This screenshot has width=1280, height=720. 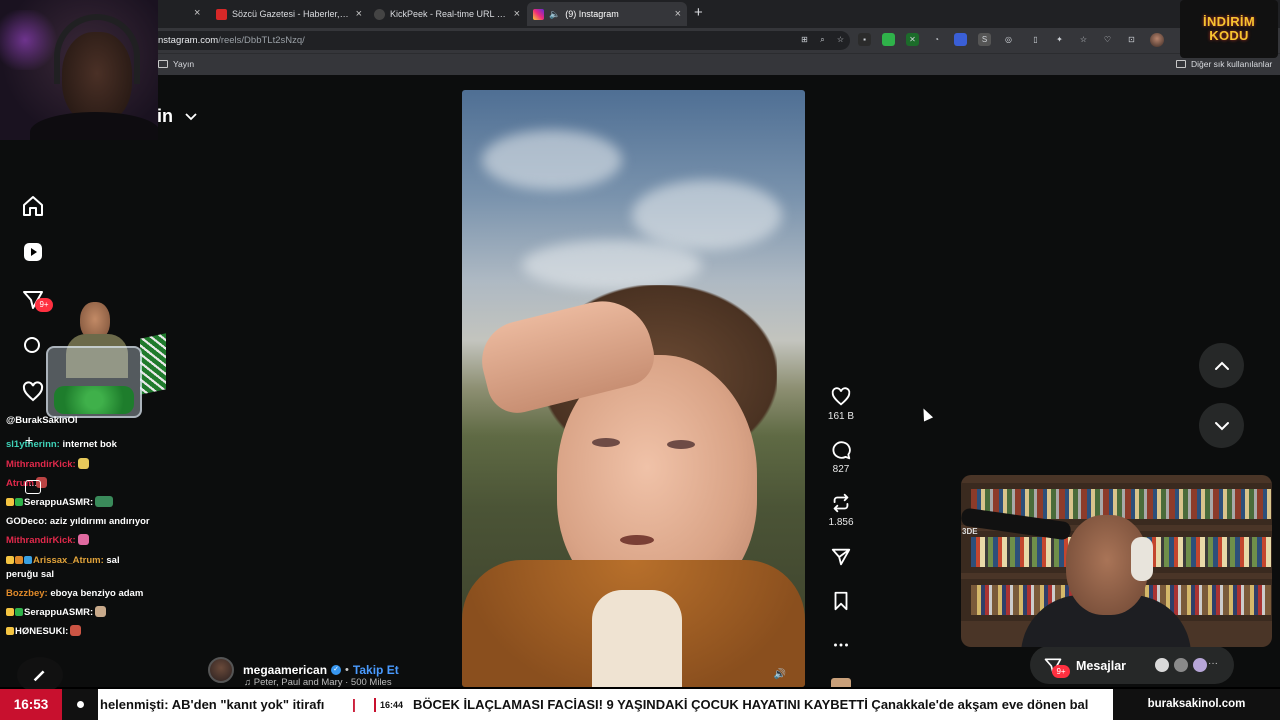 I want to click on tab-instagram: 🔈 (9) Instagram ×, so click(x=607, y=14).